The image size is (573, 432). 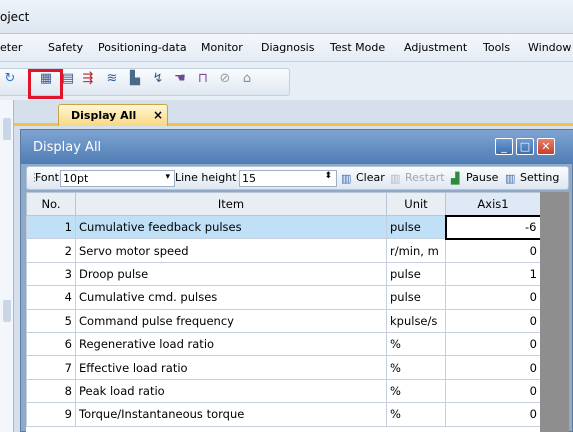 I want to click on row-unit: kpulse/s, so click(x=416, y=320).